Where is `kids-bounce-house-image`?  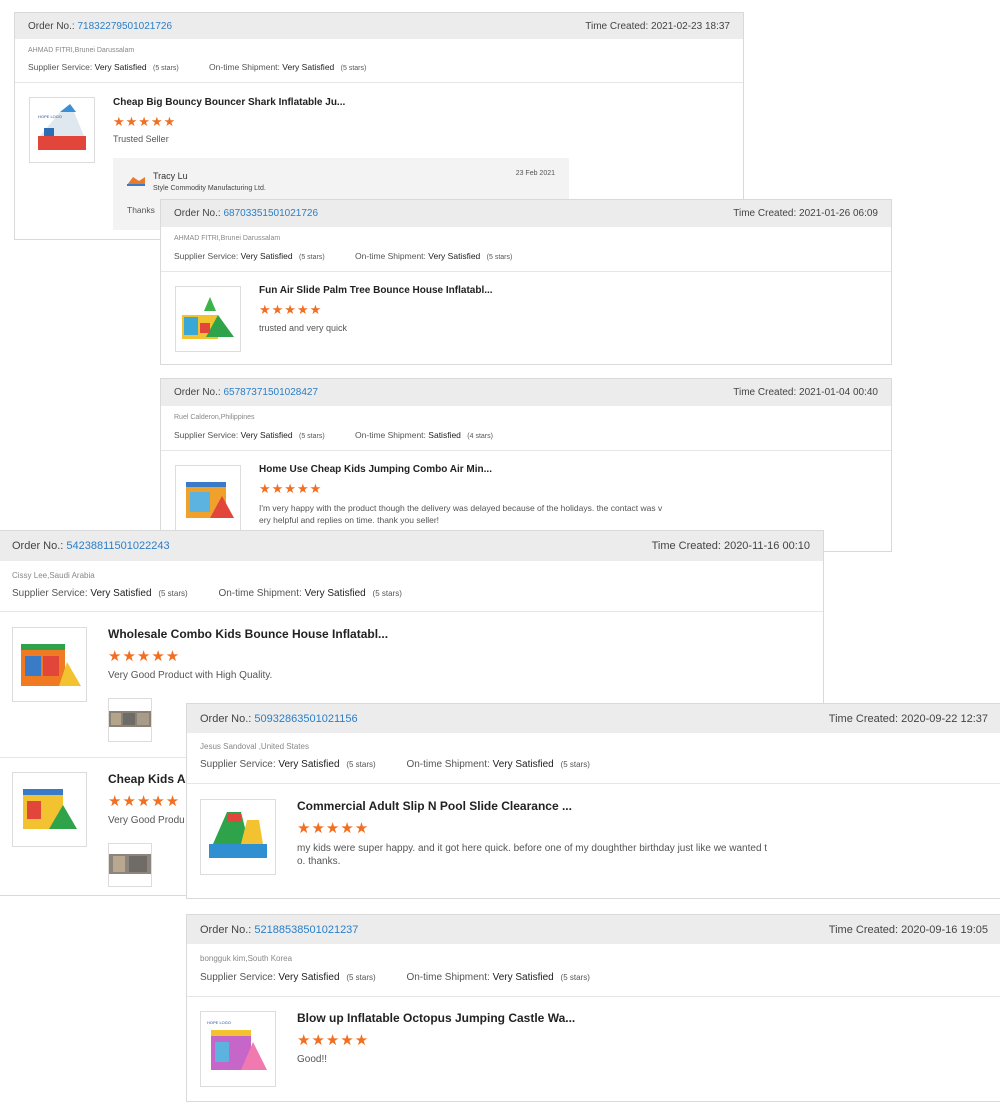
kids-bounce-house-image is located at coordinates (50, 809).